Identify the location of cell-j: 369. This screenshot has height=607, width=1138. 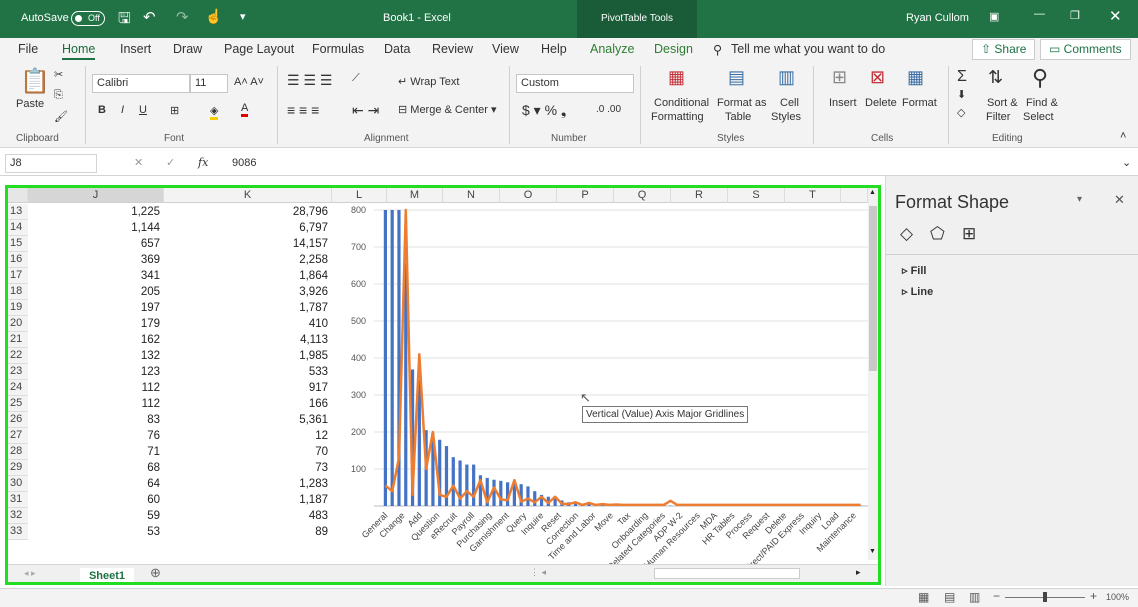
(94, 260).